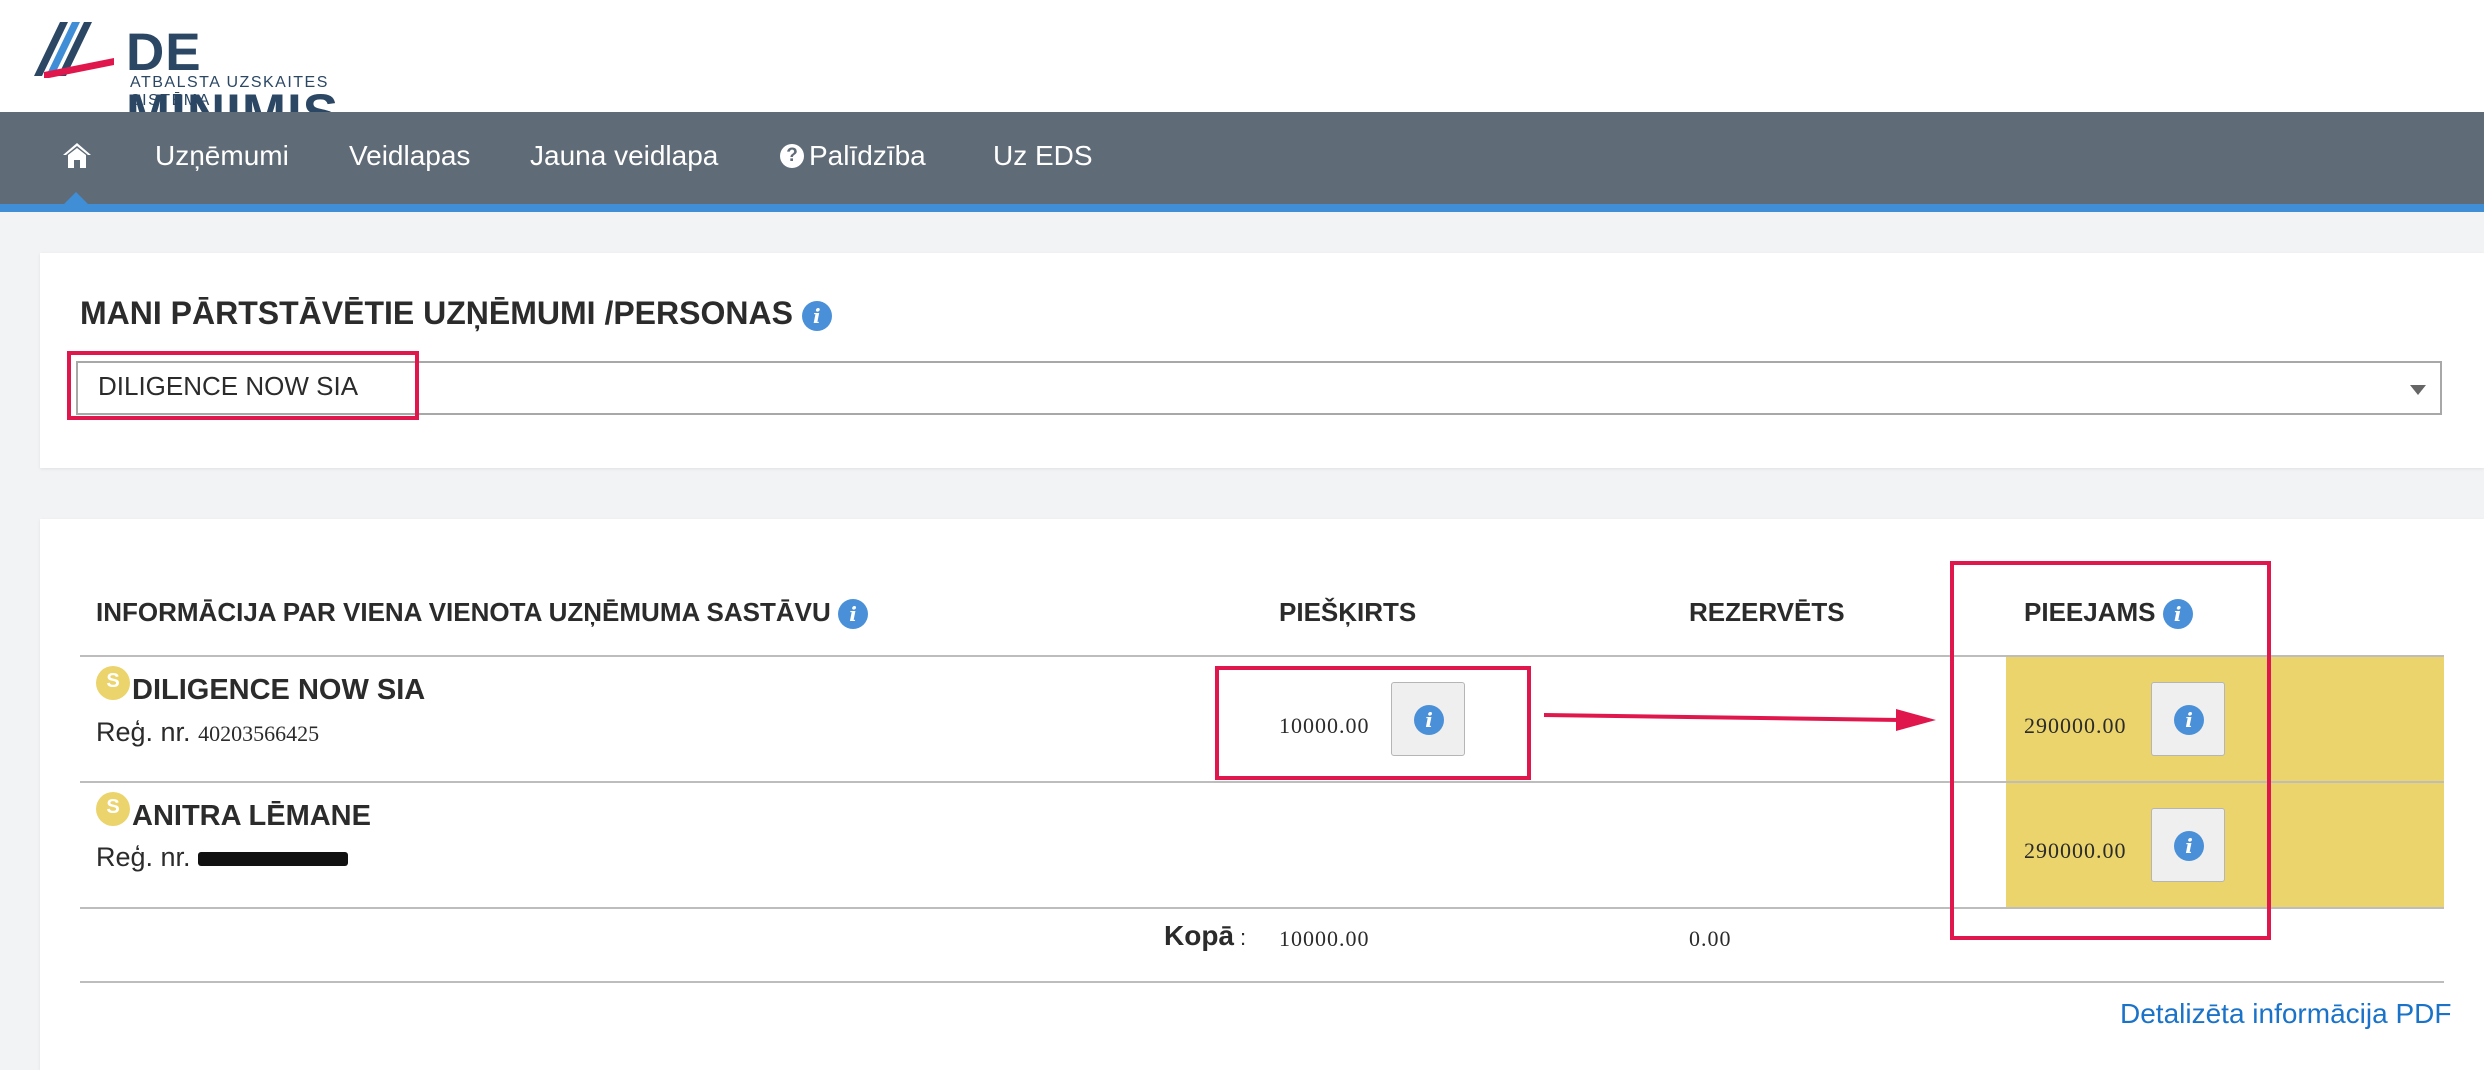 The image size is (2484, 1070). I want to click on represented-title: MANI PĀRTSTĀVĒTIE UZŅĒMUMI /PERSONAS i, so click(456, 313).